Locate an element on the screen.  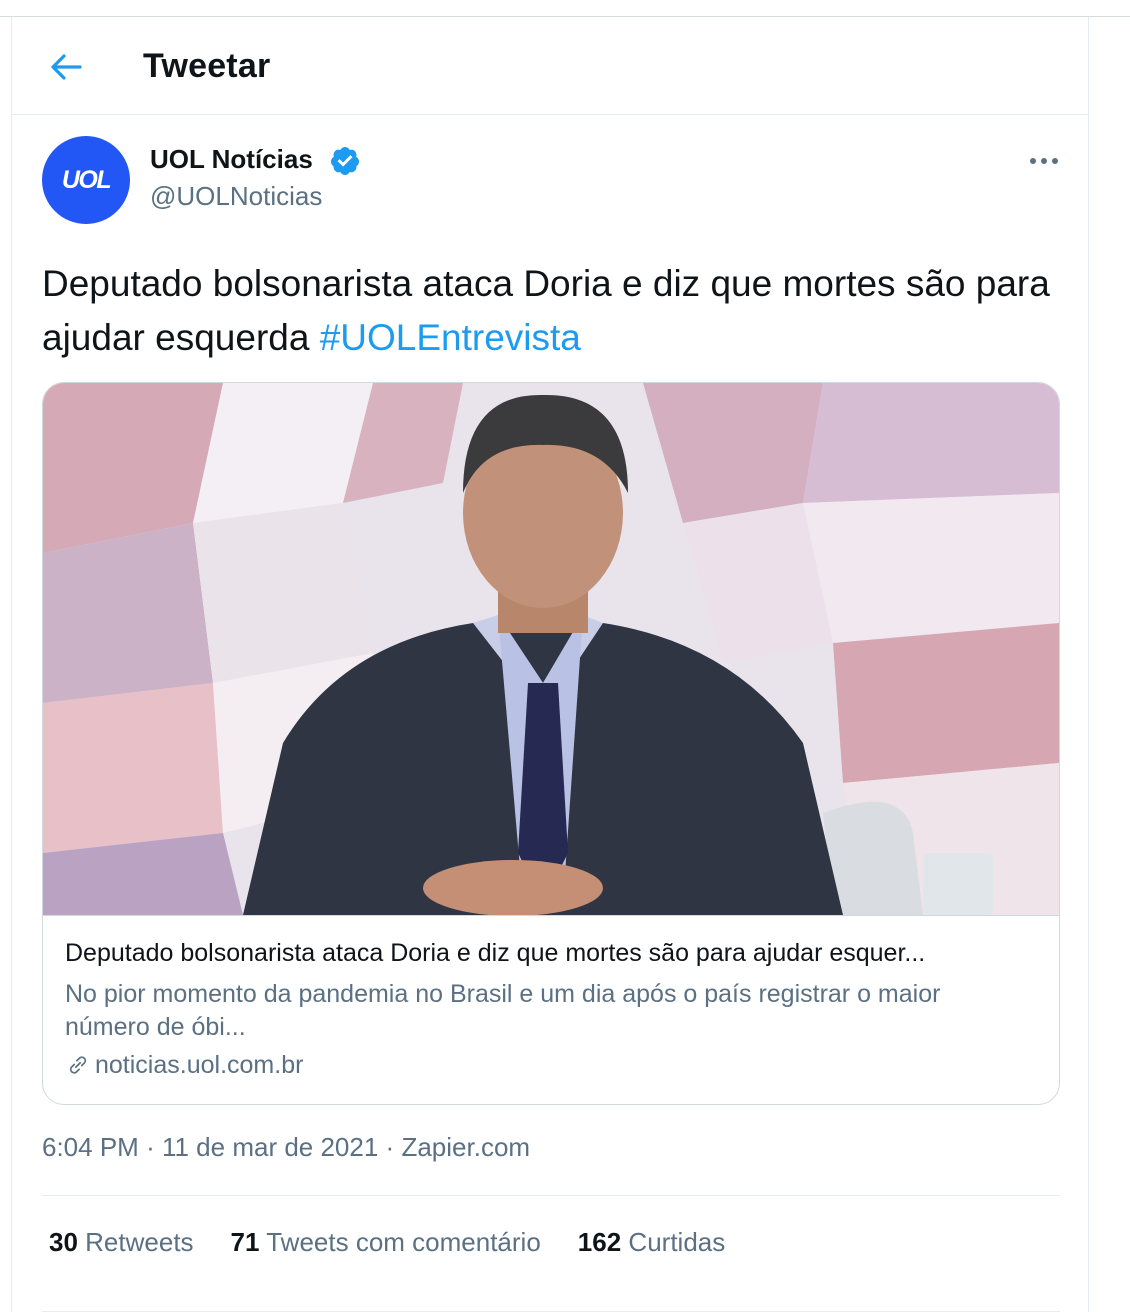
page-header: Tweetar is located at coordinates (550, 66).